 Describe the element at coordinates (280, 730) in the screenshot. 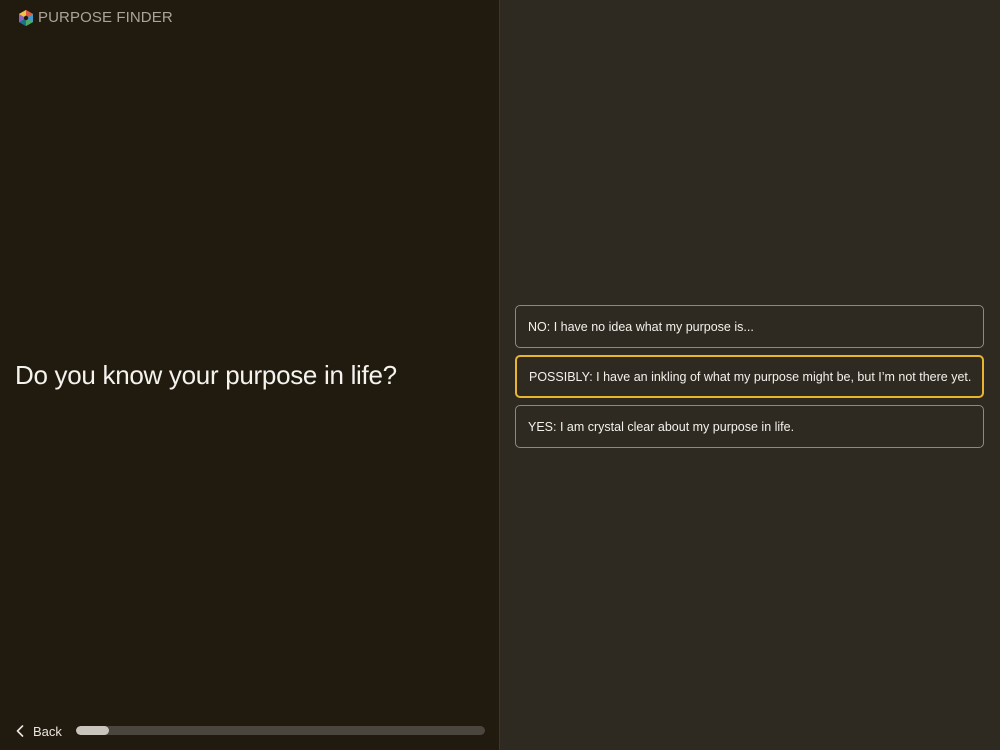

I see `progress-bar` at that location.